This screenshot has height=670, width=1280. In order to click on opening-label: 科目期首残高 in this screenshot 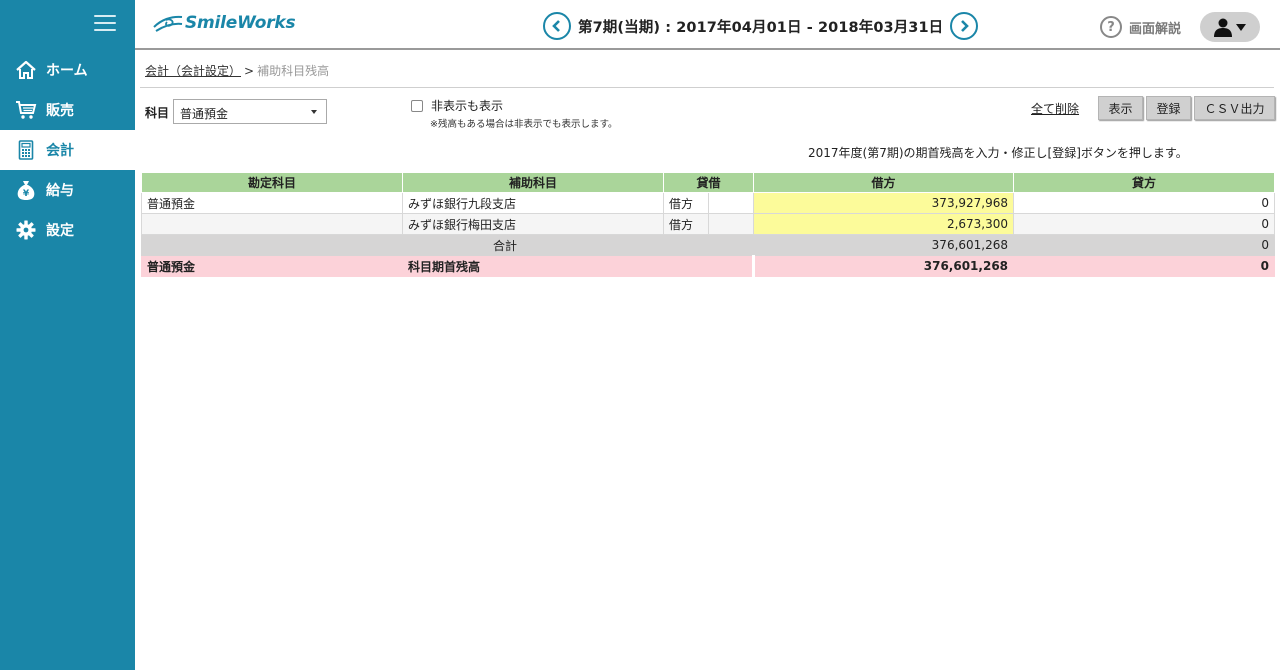, I will do `click(578, 266)`.